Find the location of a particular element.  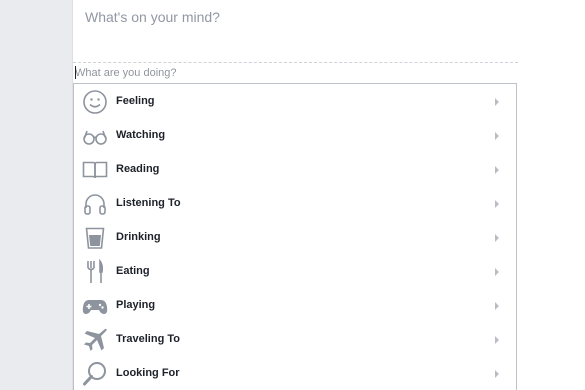

glasses-icon is located at coordinates (95, 136).